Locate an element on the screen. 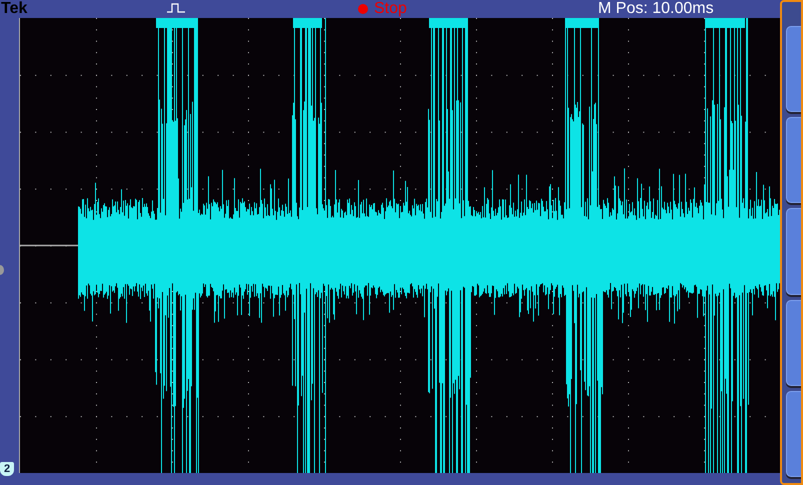 This screenshot has width=803, height=485. channel-badge: 2 is located at coordinates (7, 469).